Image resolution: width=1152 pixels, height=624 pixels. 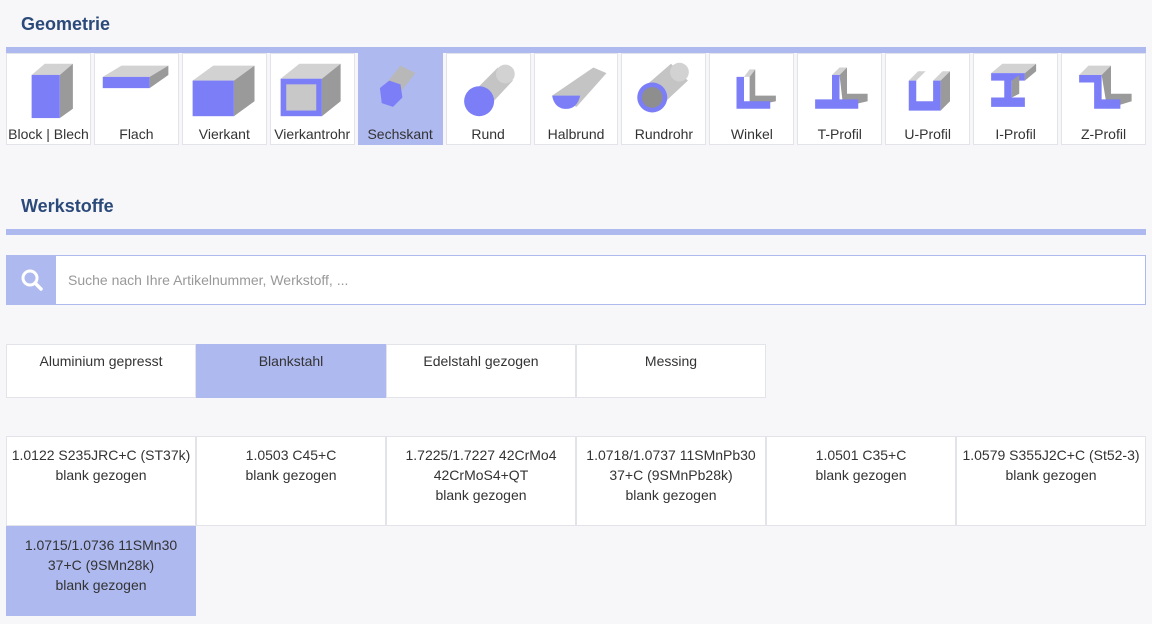 What do you see at coordinates (136, 134) in the screenshot?
I see `geometry-tile-label: Flach` at bounding box center [136, 134].